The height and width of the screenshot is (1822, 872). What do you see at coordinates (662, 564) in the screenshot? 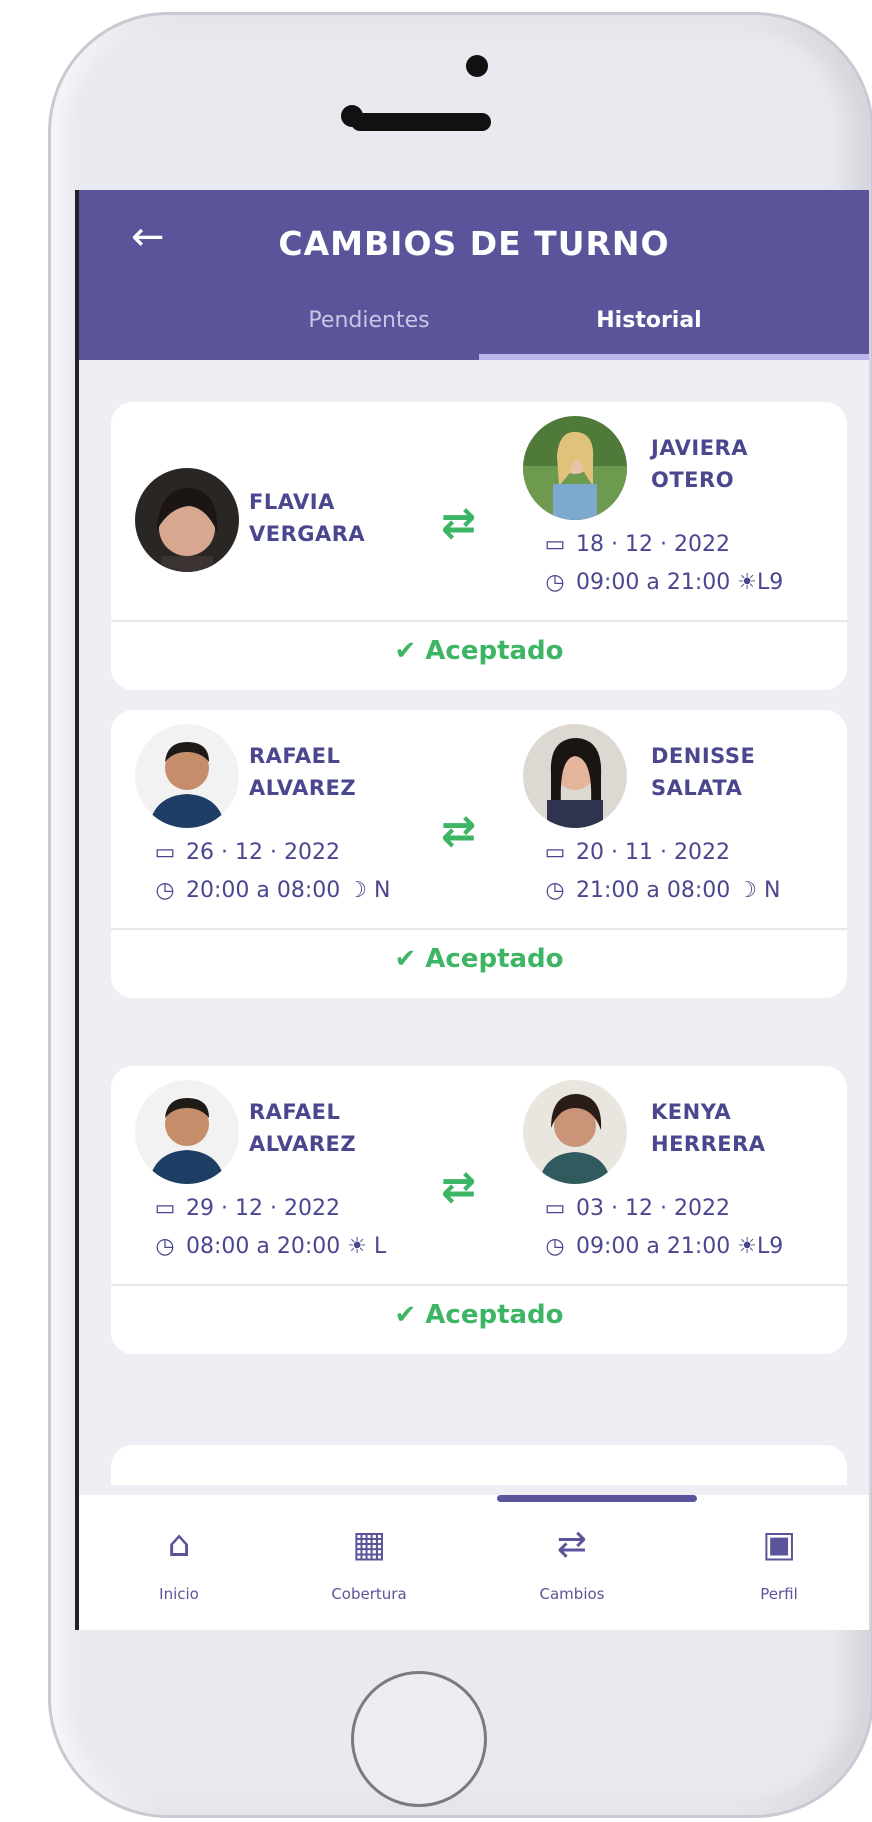
I see `receiver-shift-info: ▭ 18 · 12 · 2022 ◷ 09:00 a 21:00 ☀L9` at bounding box center [662, 564].